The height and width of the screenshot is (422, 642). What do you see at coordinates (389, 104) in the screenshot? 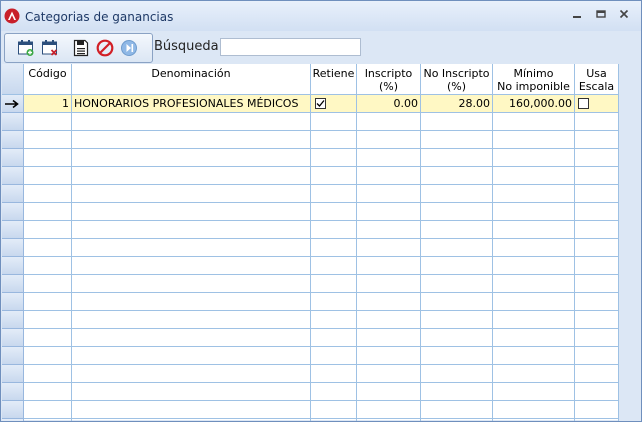
I see `cell-inscripto: 0.00` at bounding box center [389, 104].